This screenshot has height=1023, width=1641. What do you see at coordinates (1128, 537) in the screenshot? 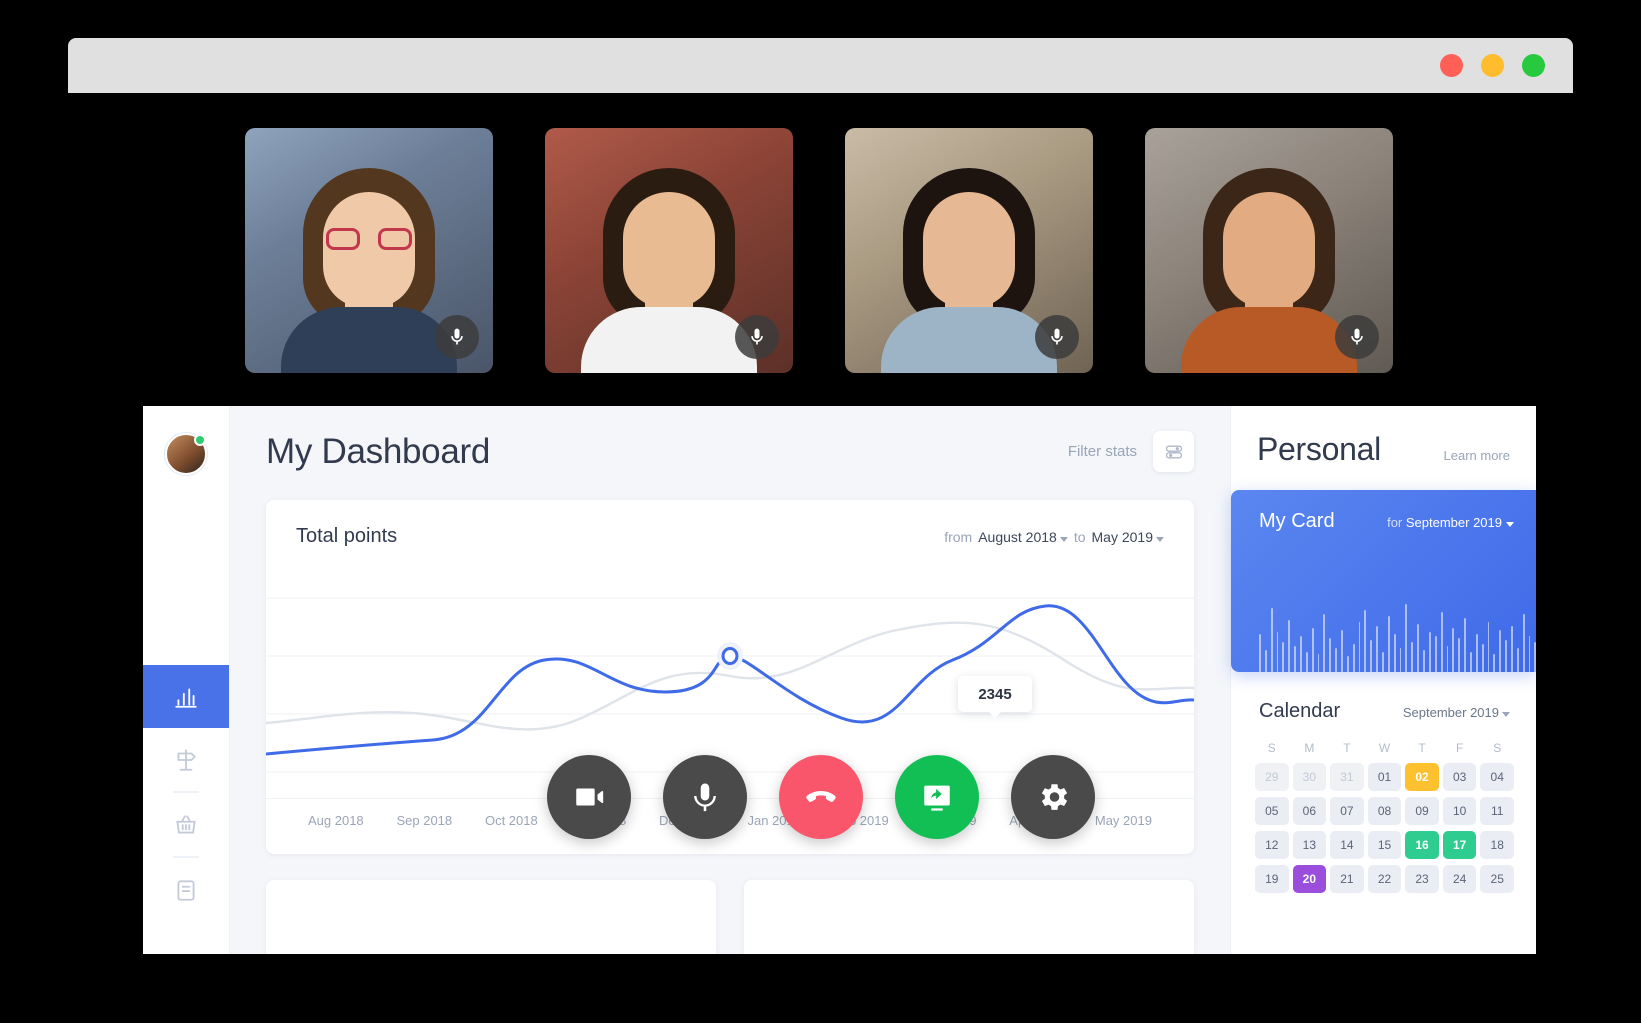
I see `to-date-dropdown: May 2019` at bounding box center [1128, 537].